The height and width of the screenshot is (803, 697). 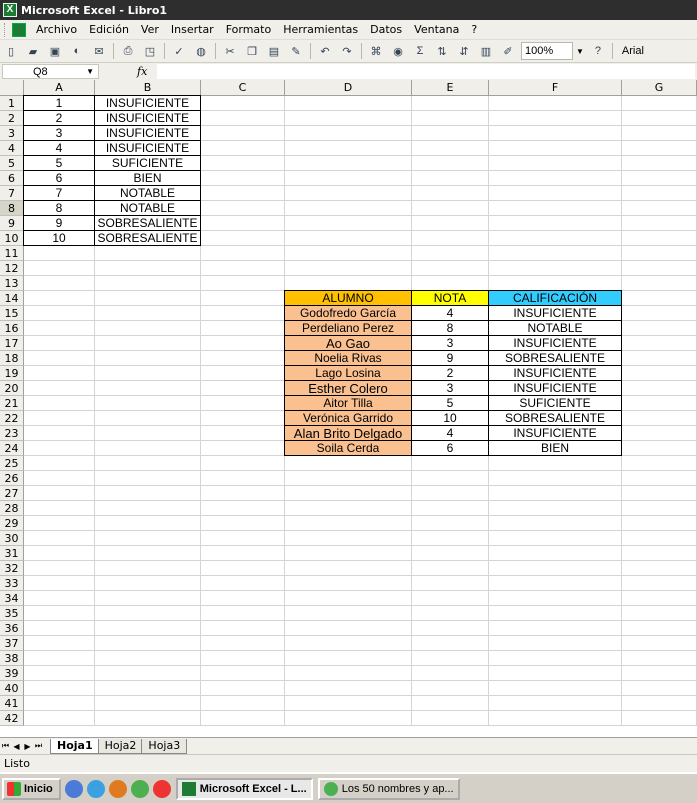 I want to click on formula-input, so click(x=426, y=71).